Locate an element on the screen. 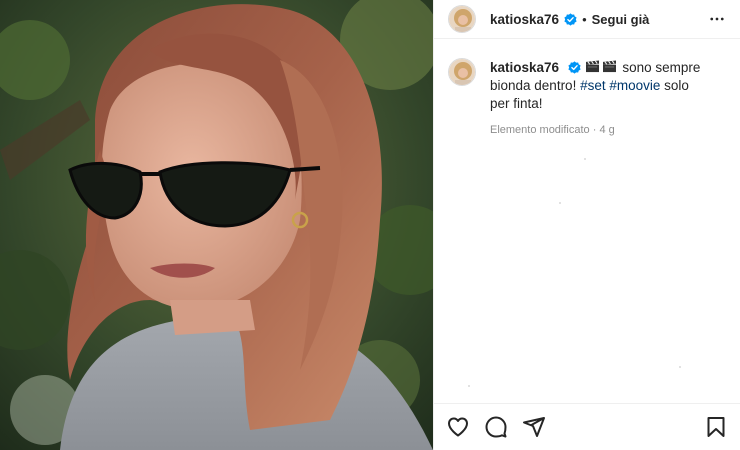  edited-label: Elemento modificato is located at coordinates (540, 130).